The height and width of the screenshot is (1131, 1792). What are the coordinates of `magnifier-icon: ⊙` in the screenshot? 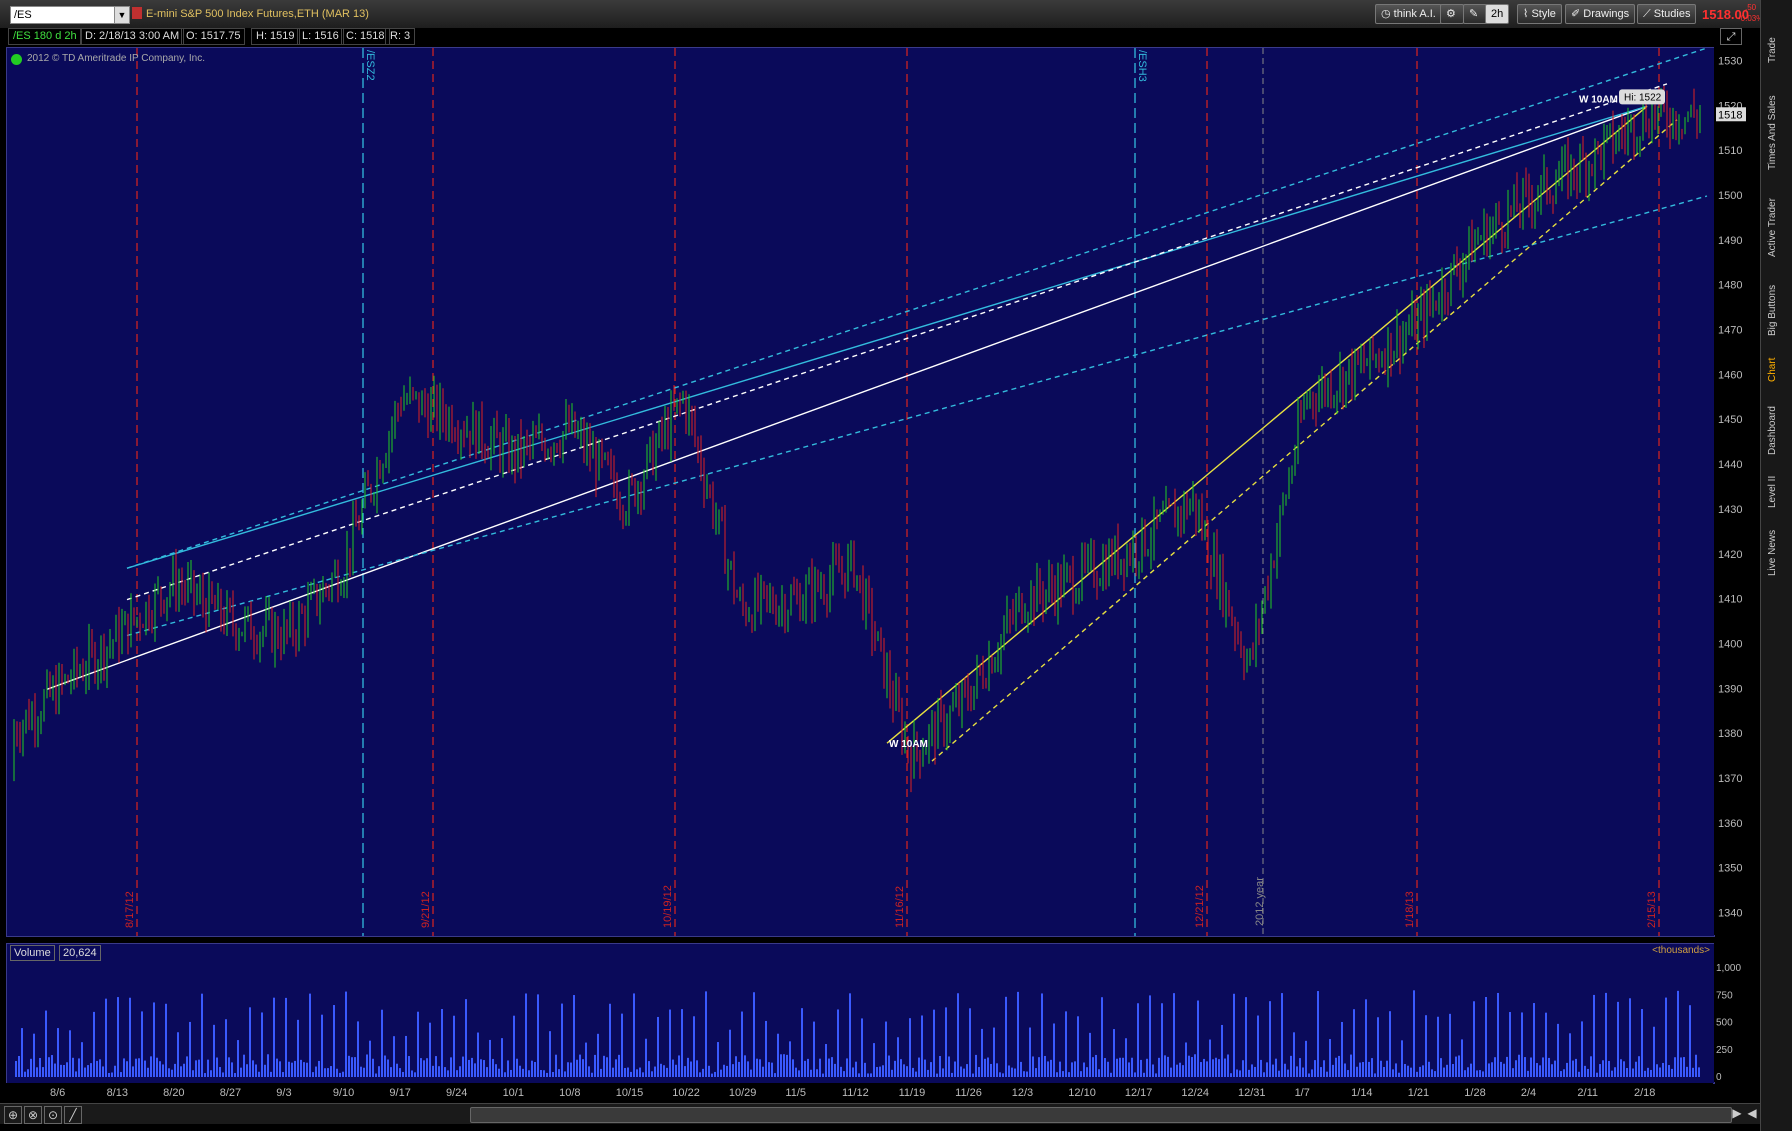 It's located at (53, 1115).